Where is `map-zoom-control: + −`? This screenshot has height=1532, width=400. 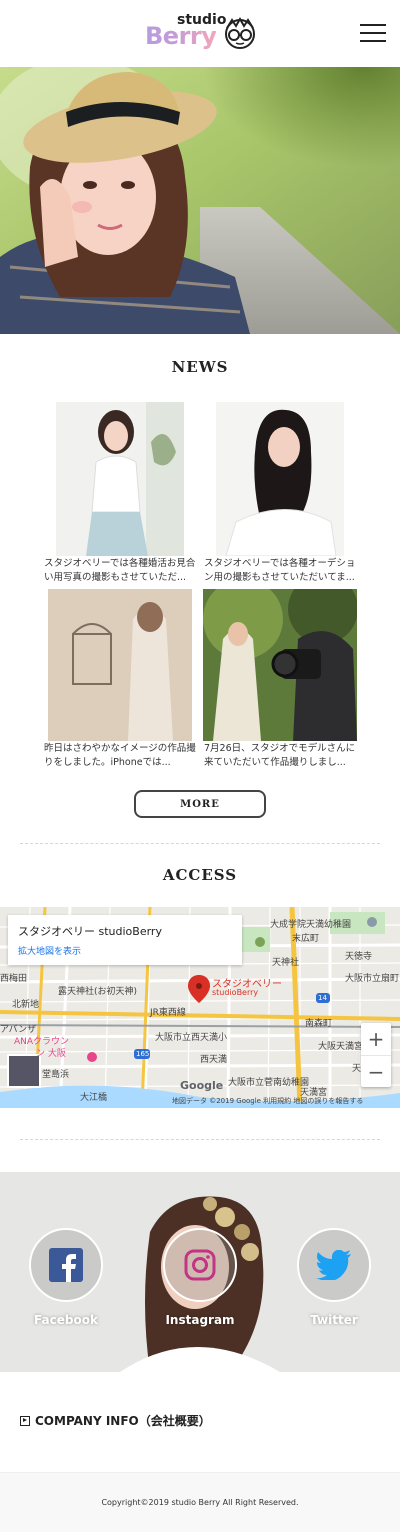 map-zoom-control: + − is located at coordinates (376, 1055).